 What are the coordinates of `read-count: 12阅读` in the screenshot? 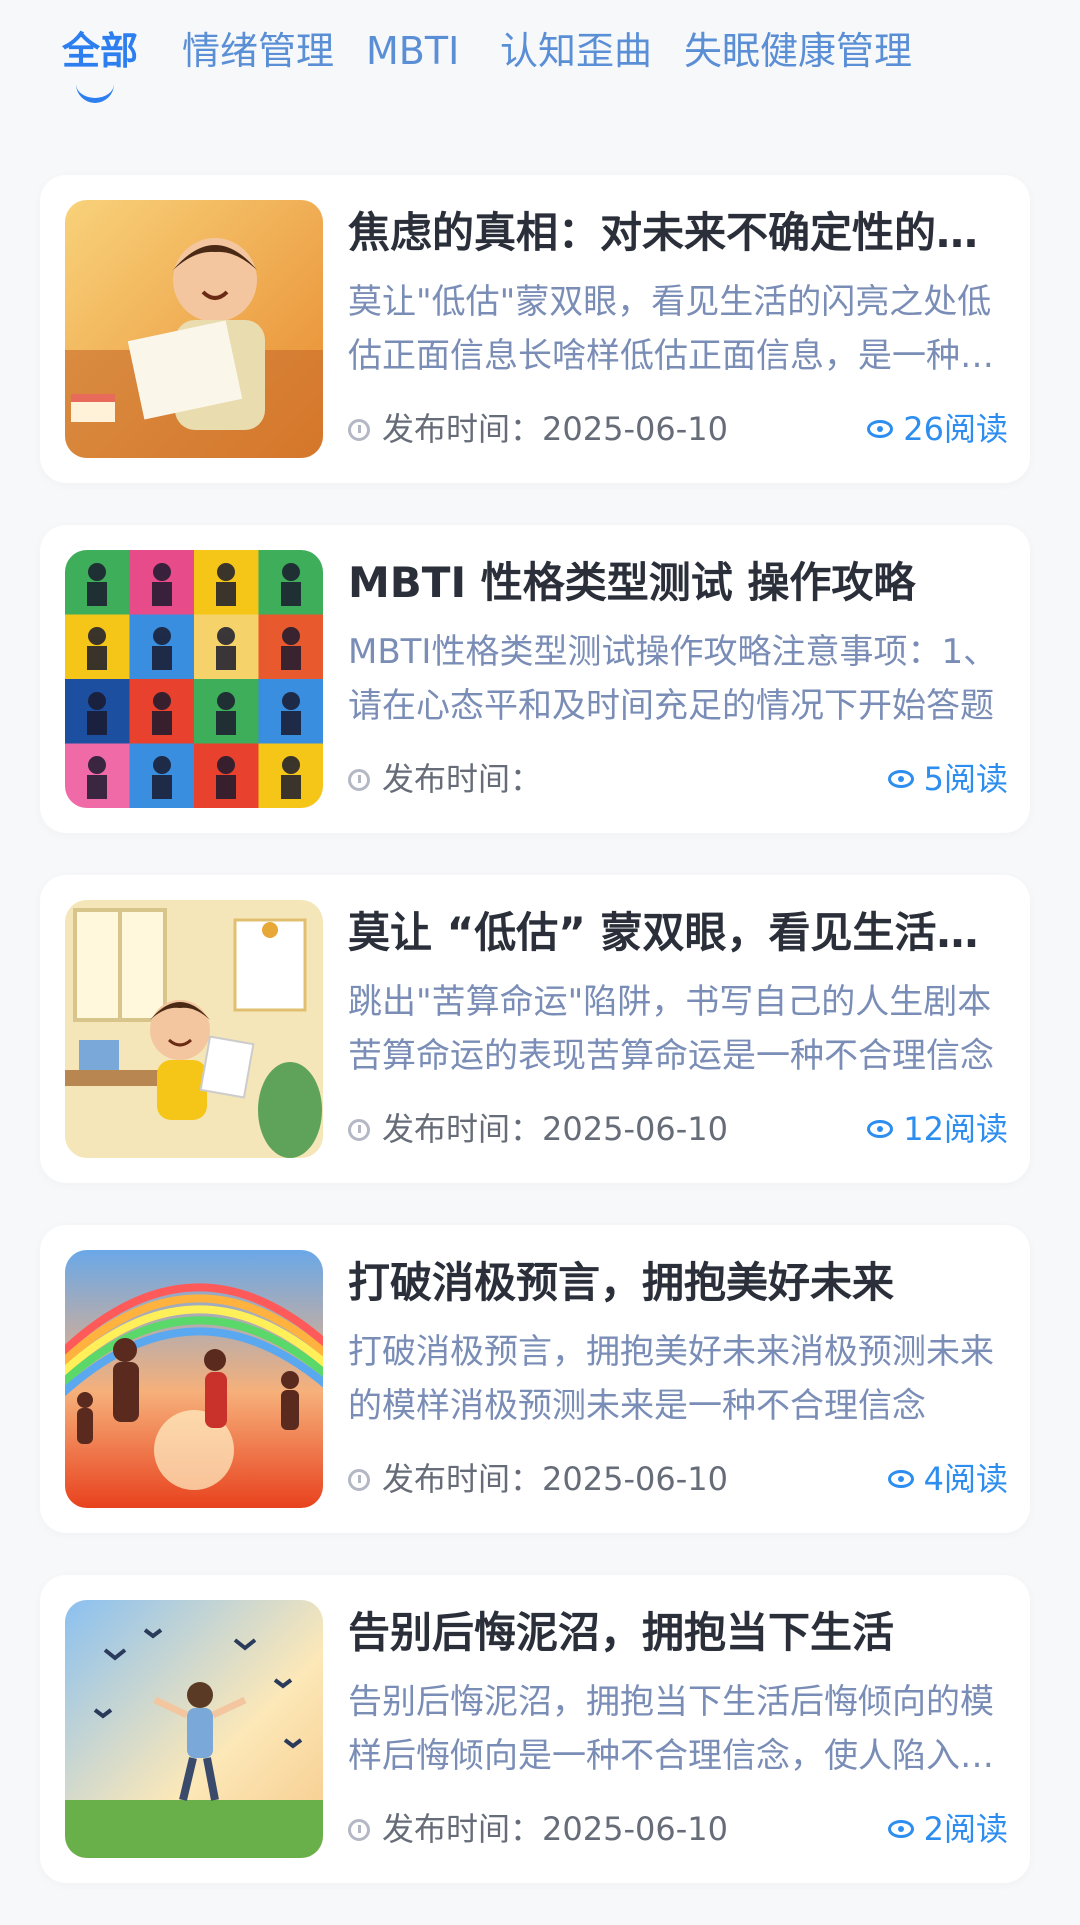 It's located at (937, 1129).